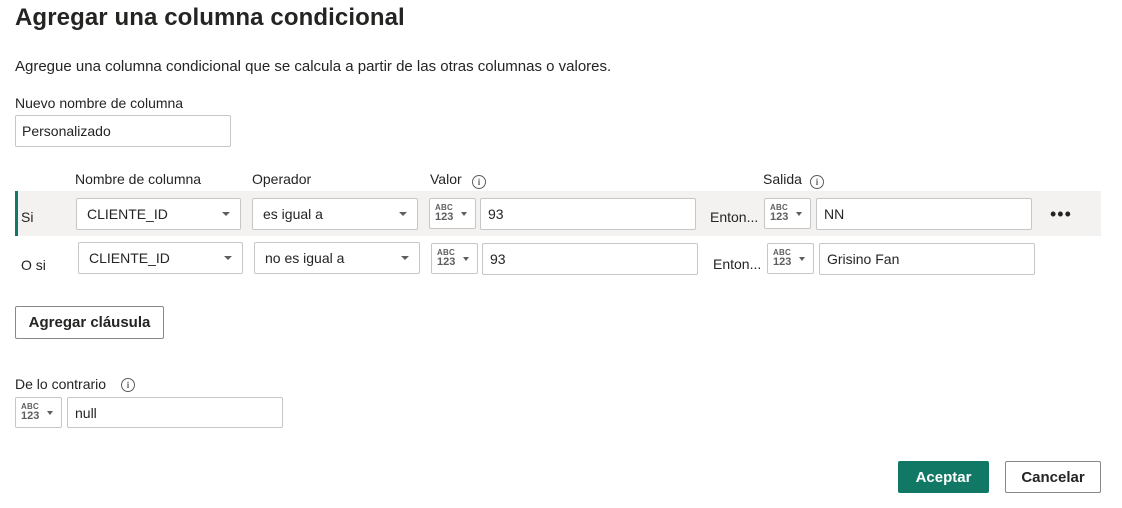 This screenshot has height=508, width=1122. I want to click on selected-row-indicator, so click(16, 213).